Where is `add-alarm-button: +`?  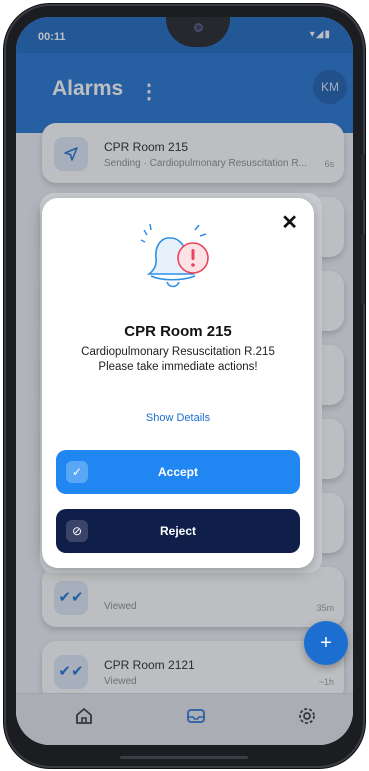 add-alarm-button: + is located at coordinates (326, 643).